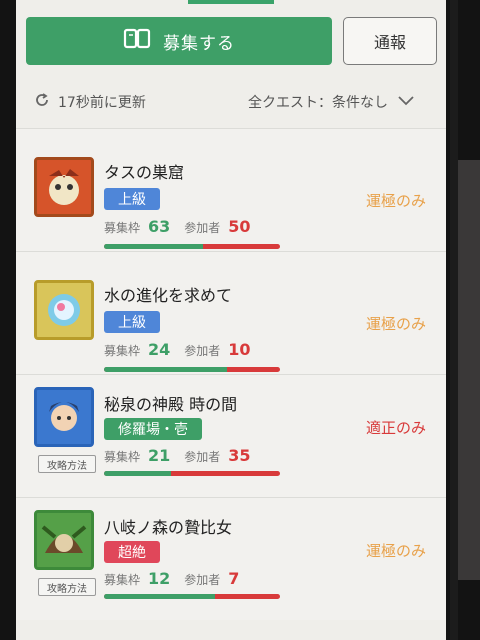 The height and width of the screenshot is (640, 480). I want to click on recruit-label: 募集する, so click(199, 43).